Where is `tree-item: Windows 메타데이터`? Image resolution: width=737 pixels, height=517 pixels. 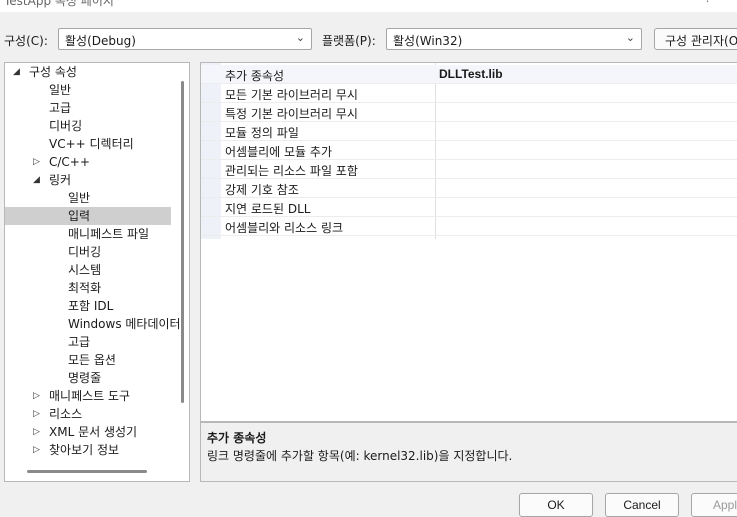 tree-item: Windows 메타데이터 is located at coordinates (93, 324).